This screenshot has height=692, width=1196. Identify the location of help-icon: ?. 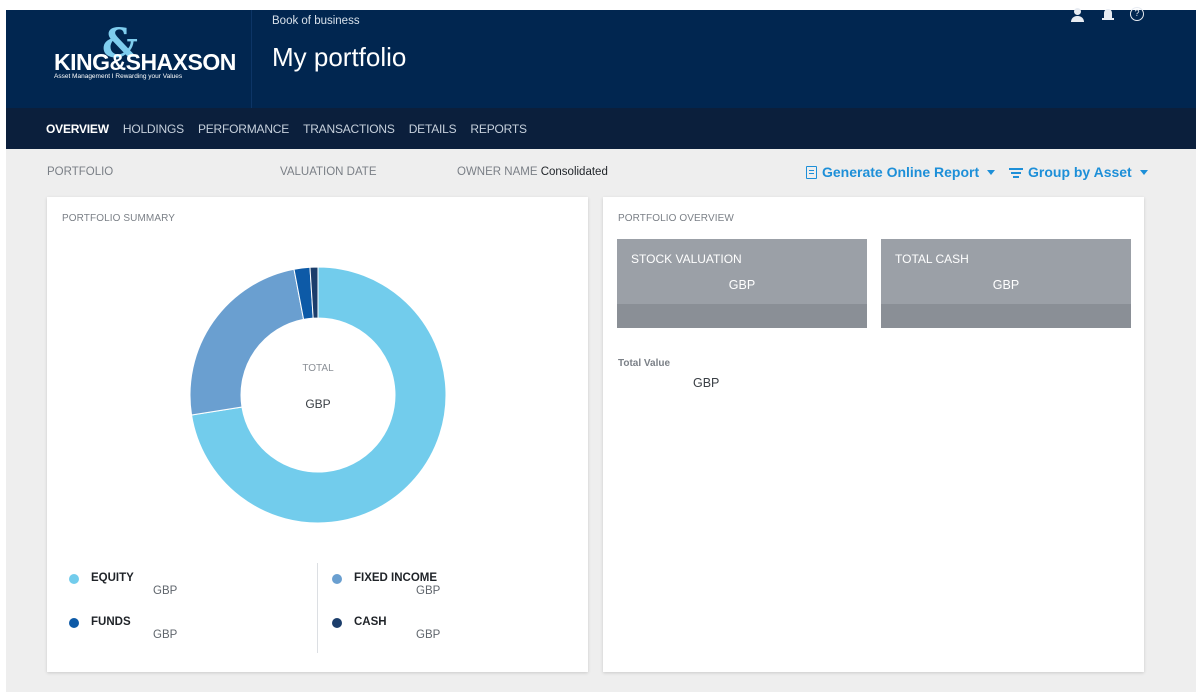
(1137, 14).